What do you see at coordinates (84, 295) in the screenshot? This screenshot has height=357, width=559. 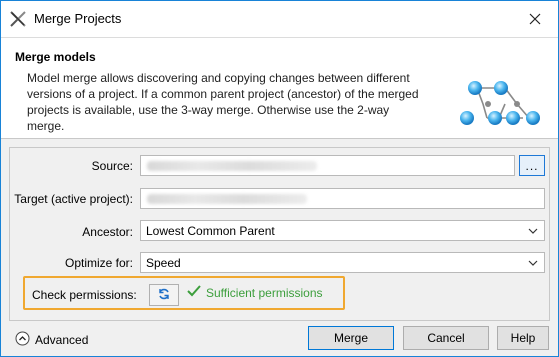 I see `check-permissions-label: Check permissions:` at bounding box center [84, 295].